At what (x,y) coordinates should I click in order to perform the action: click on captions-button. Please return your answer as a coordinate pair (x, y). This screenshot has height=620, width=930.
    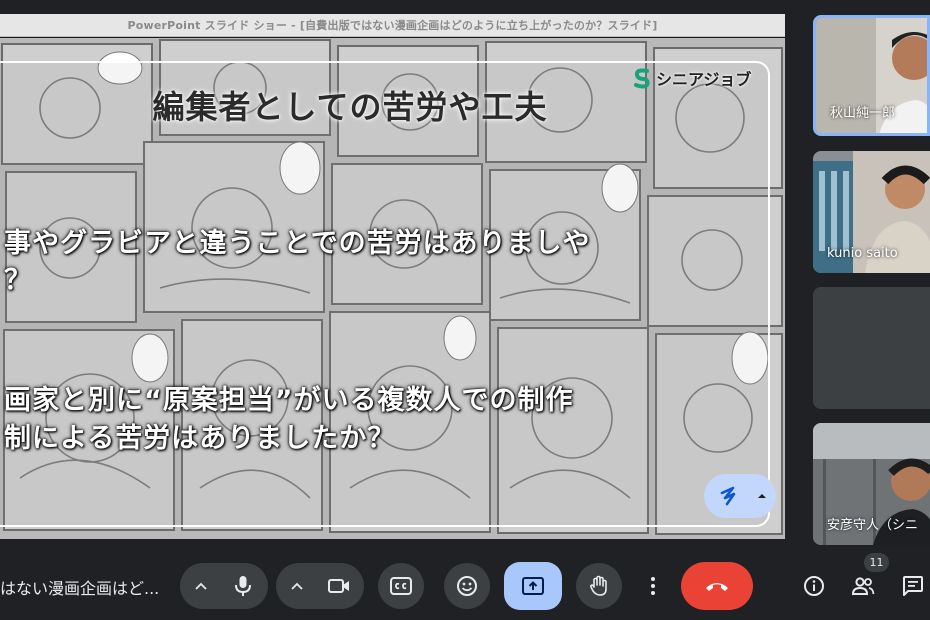
    Looking at the image, I should click on (401, 586).